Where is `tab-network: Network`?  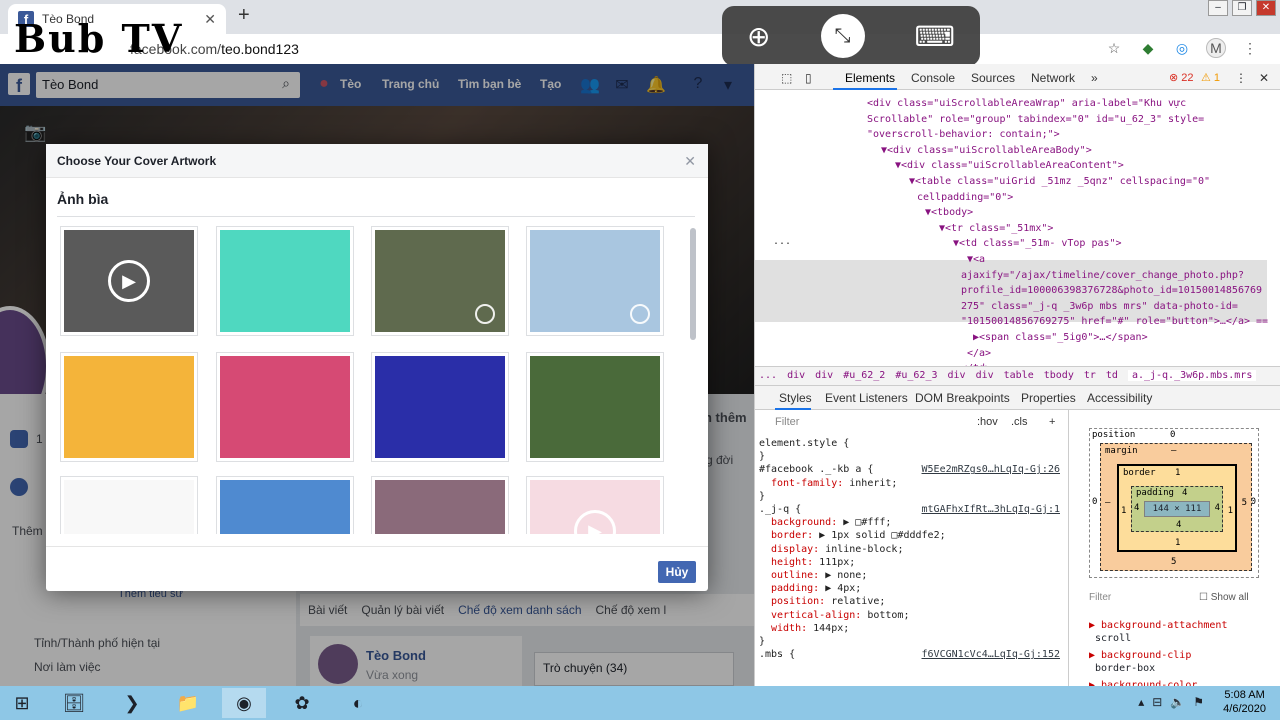
tab-network: Network is located at coordinates (1053, 78).